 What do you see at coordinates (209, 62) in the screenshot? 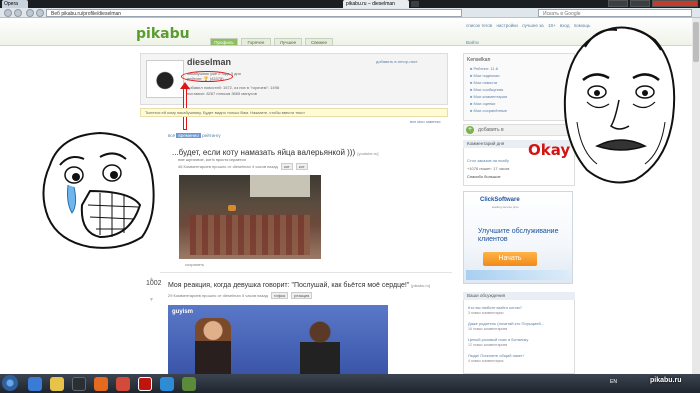
I see `profile-username: dieselman` at bounding box center [209, 62].